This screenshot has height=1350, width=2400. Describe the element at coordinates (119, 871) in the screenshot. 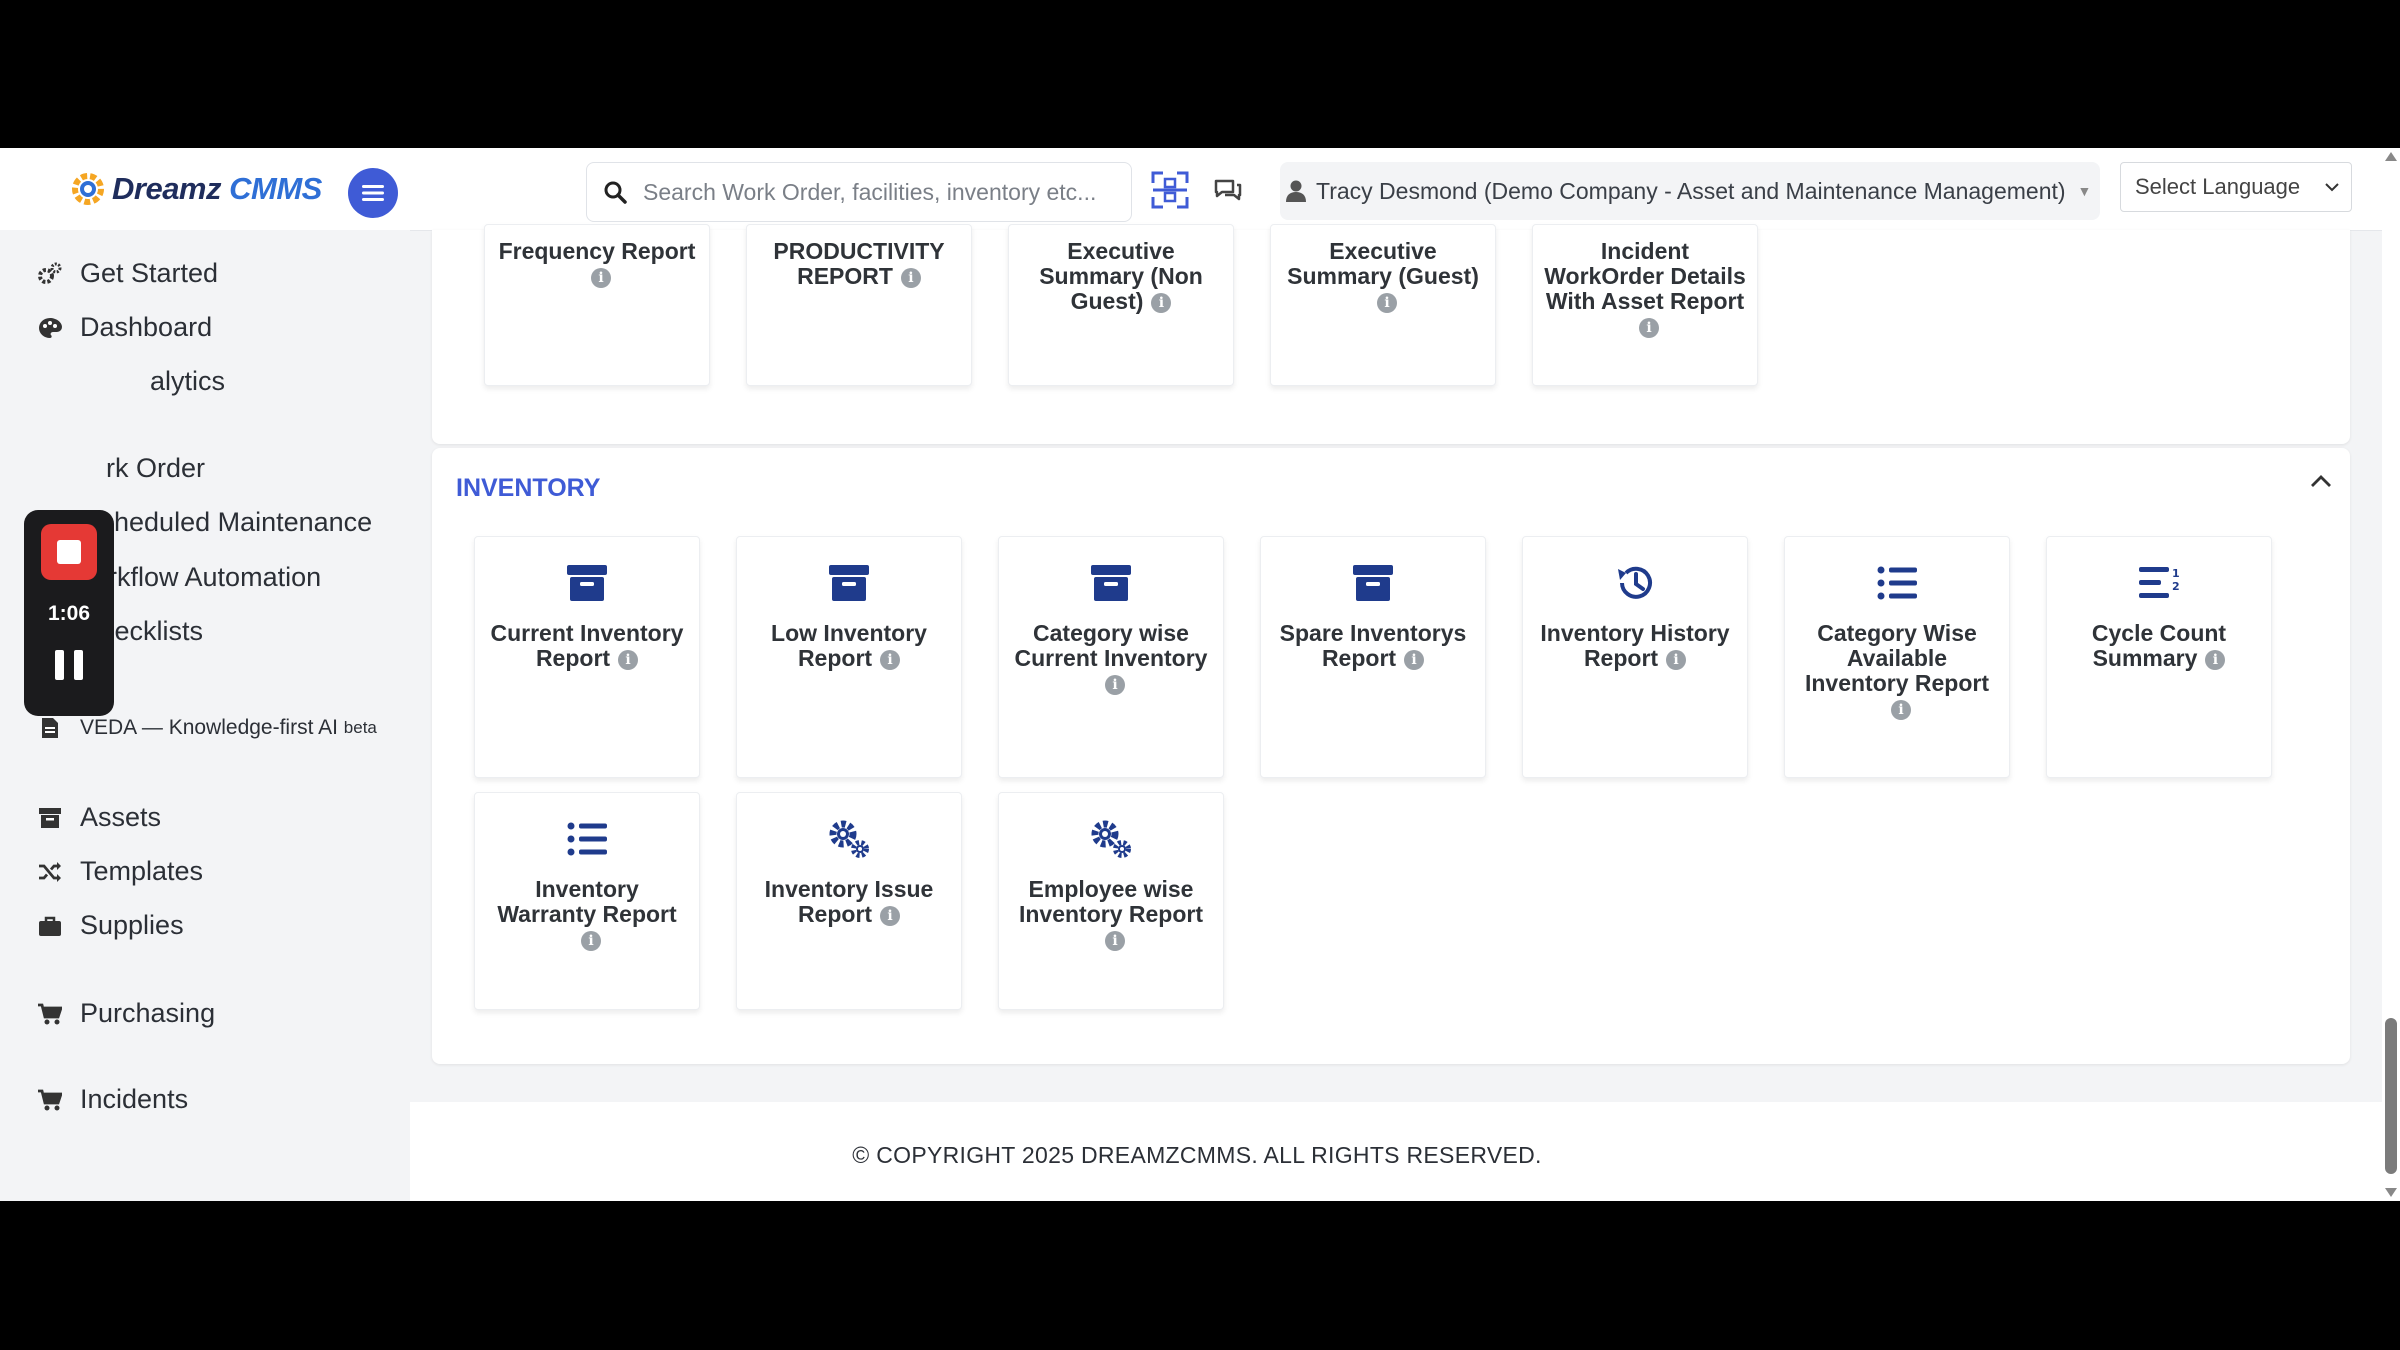

I see `sidebar-item-templates: Templates` at that location.